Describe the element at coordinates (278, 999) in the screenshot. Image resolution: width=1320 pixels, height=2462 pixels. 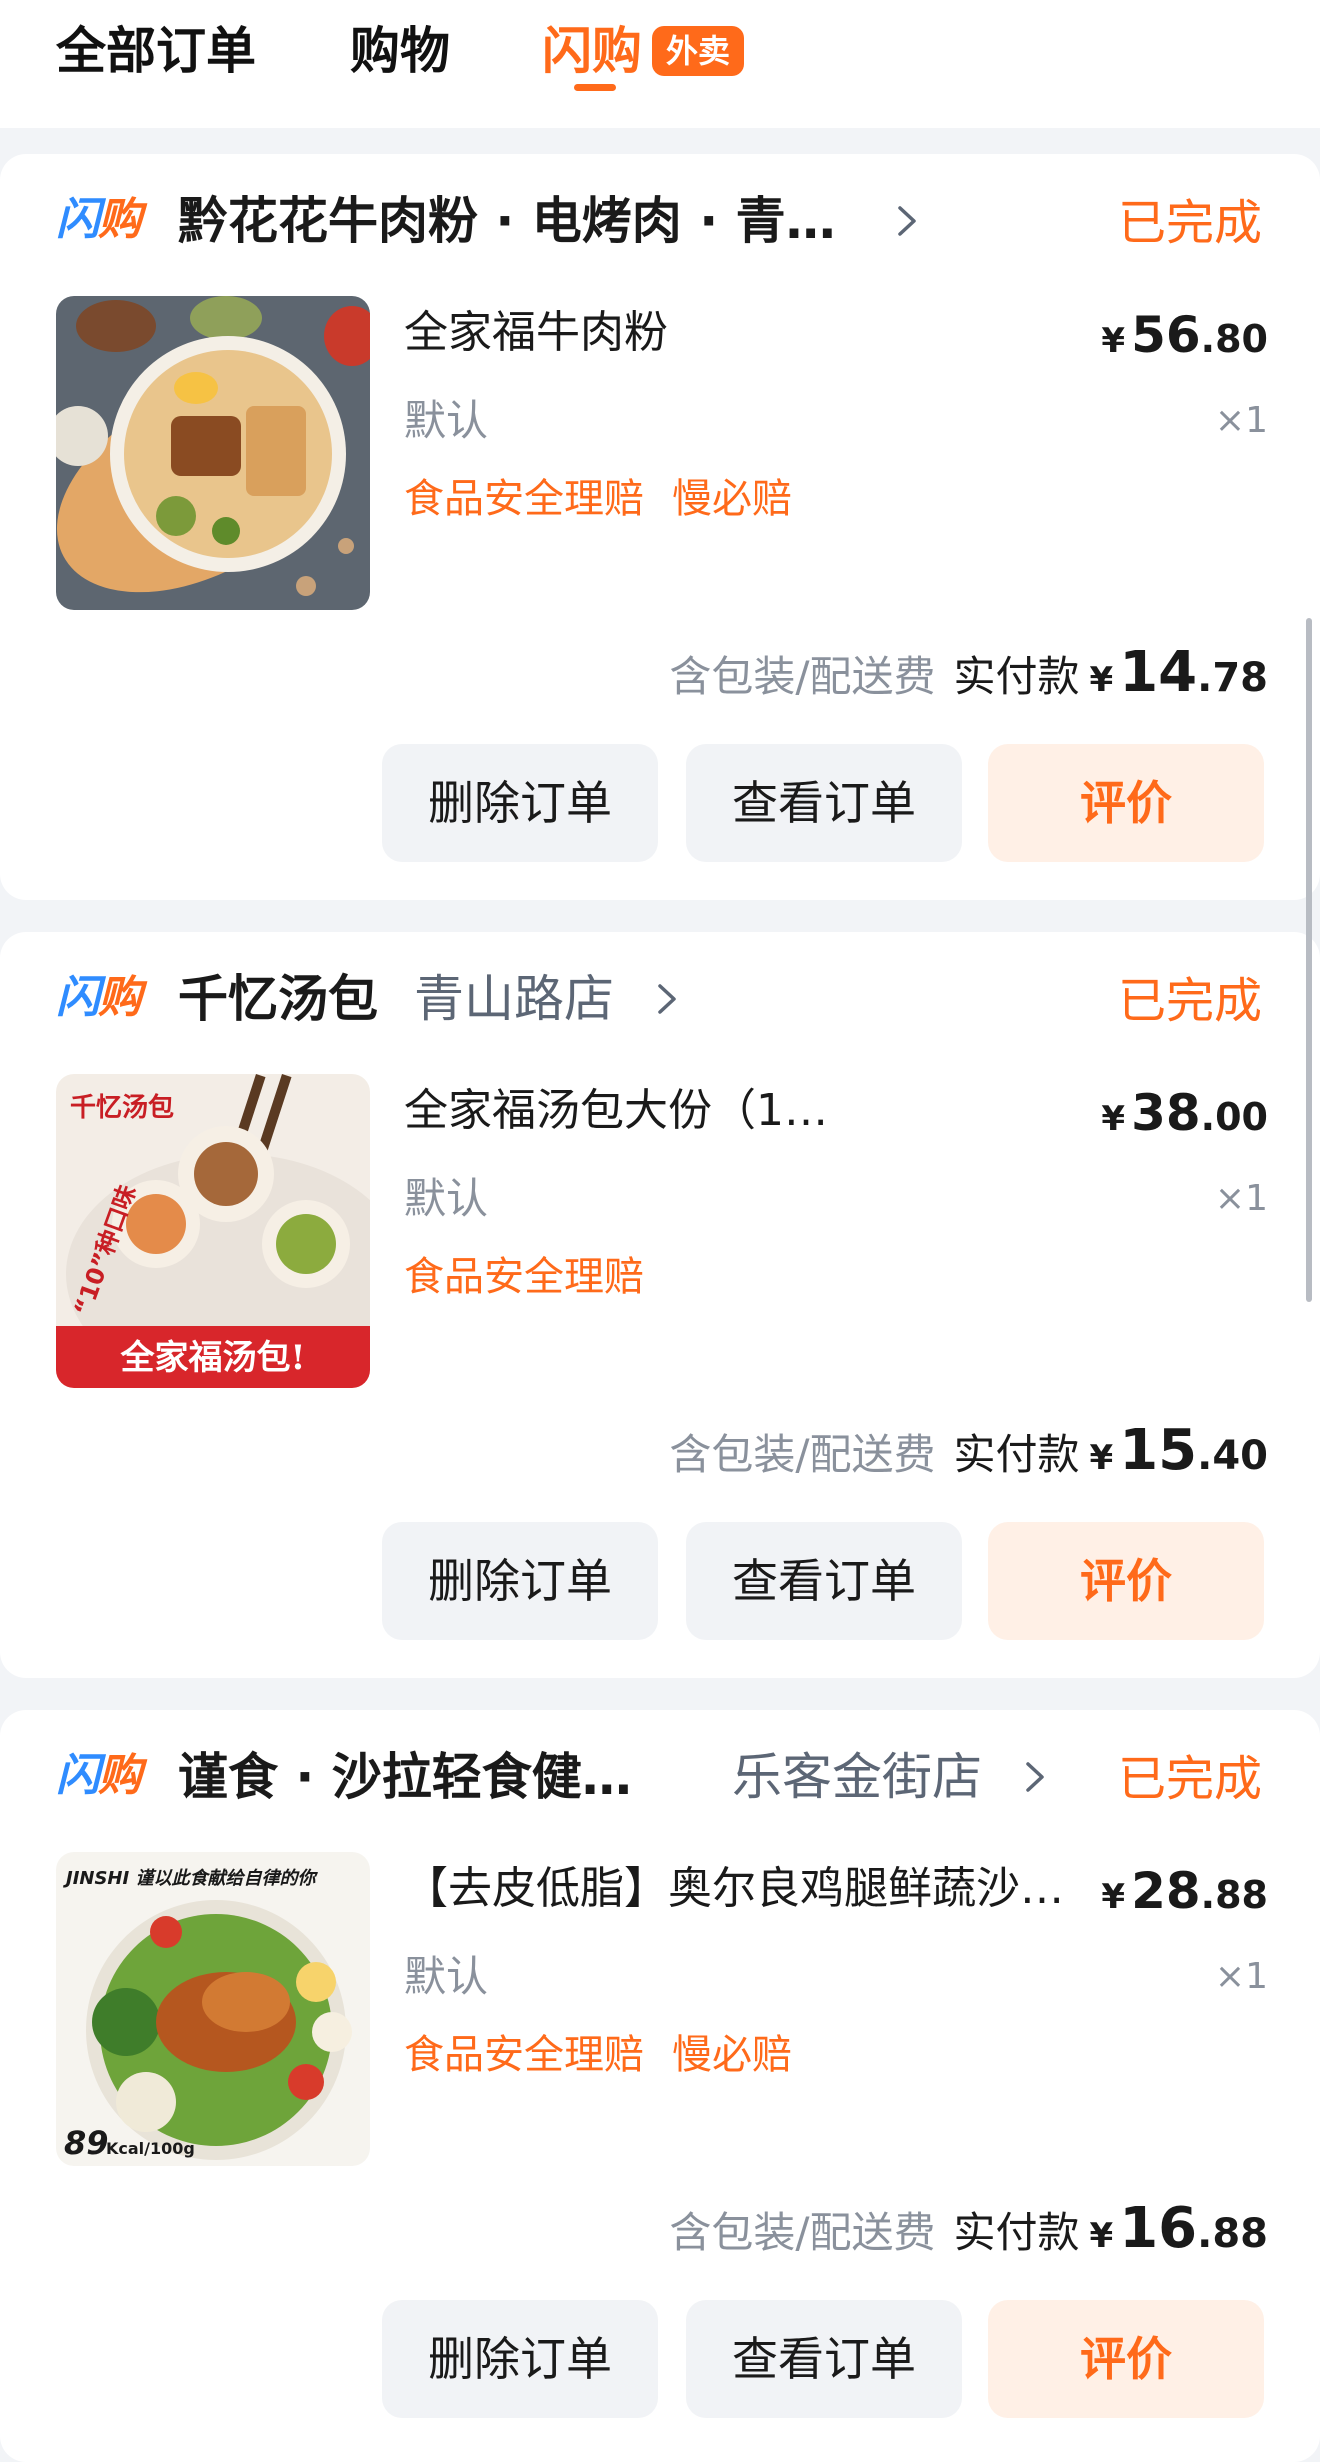
I see `store-name: 千忆汤包` at that location.